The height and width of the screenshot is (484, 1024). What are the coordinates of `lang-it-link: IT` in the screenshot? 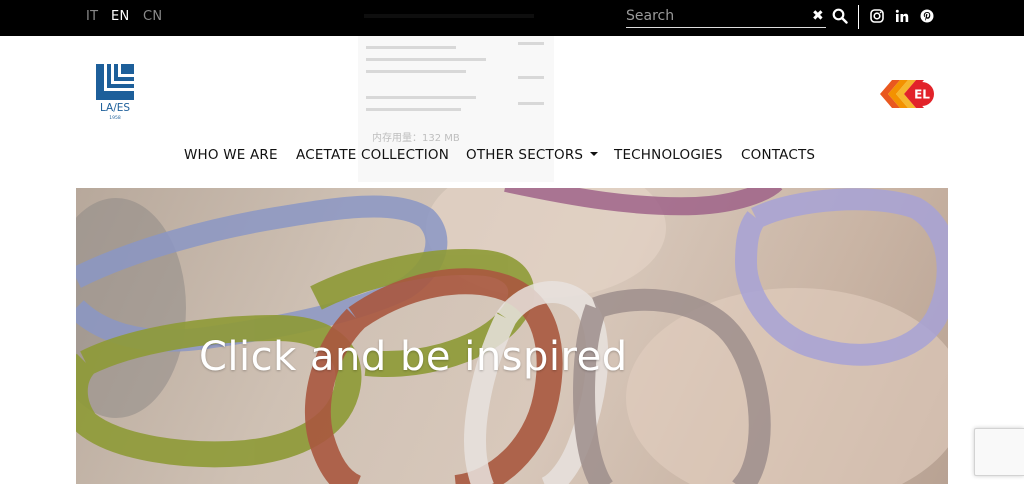 It's located at (92, 16).